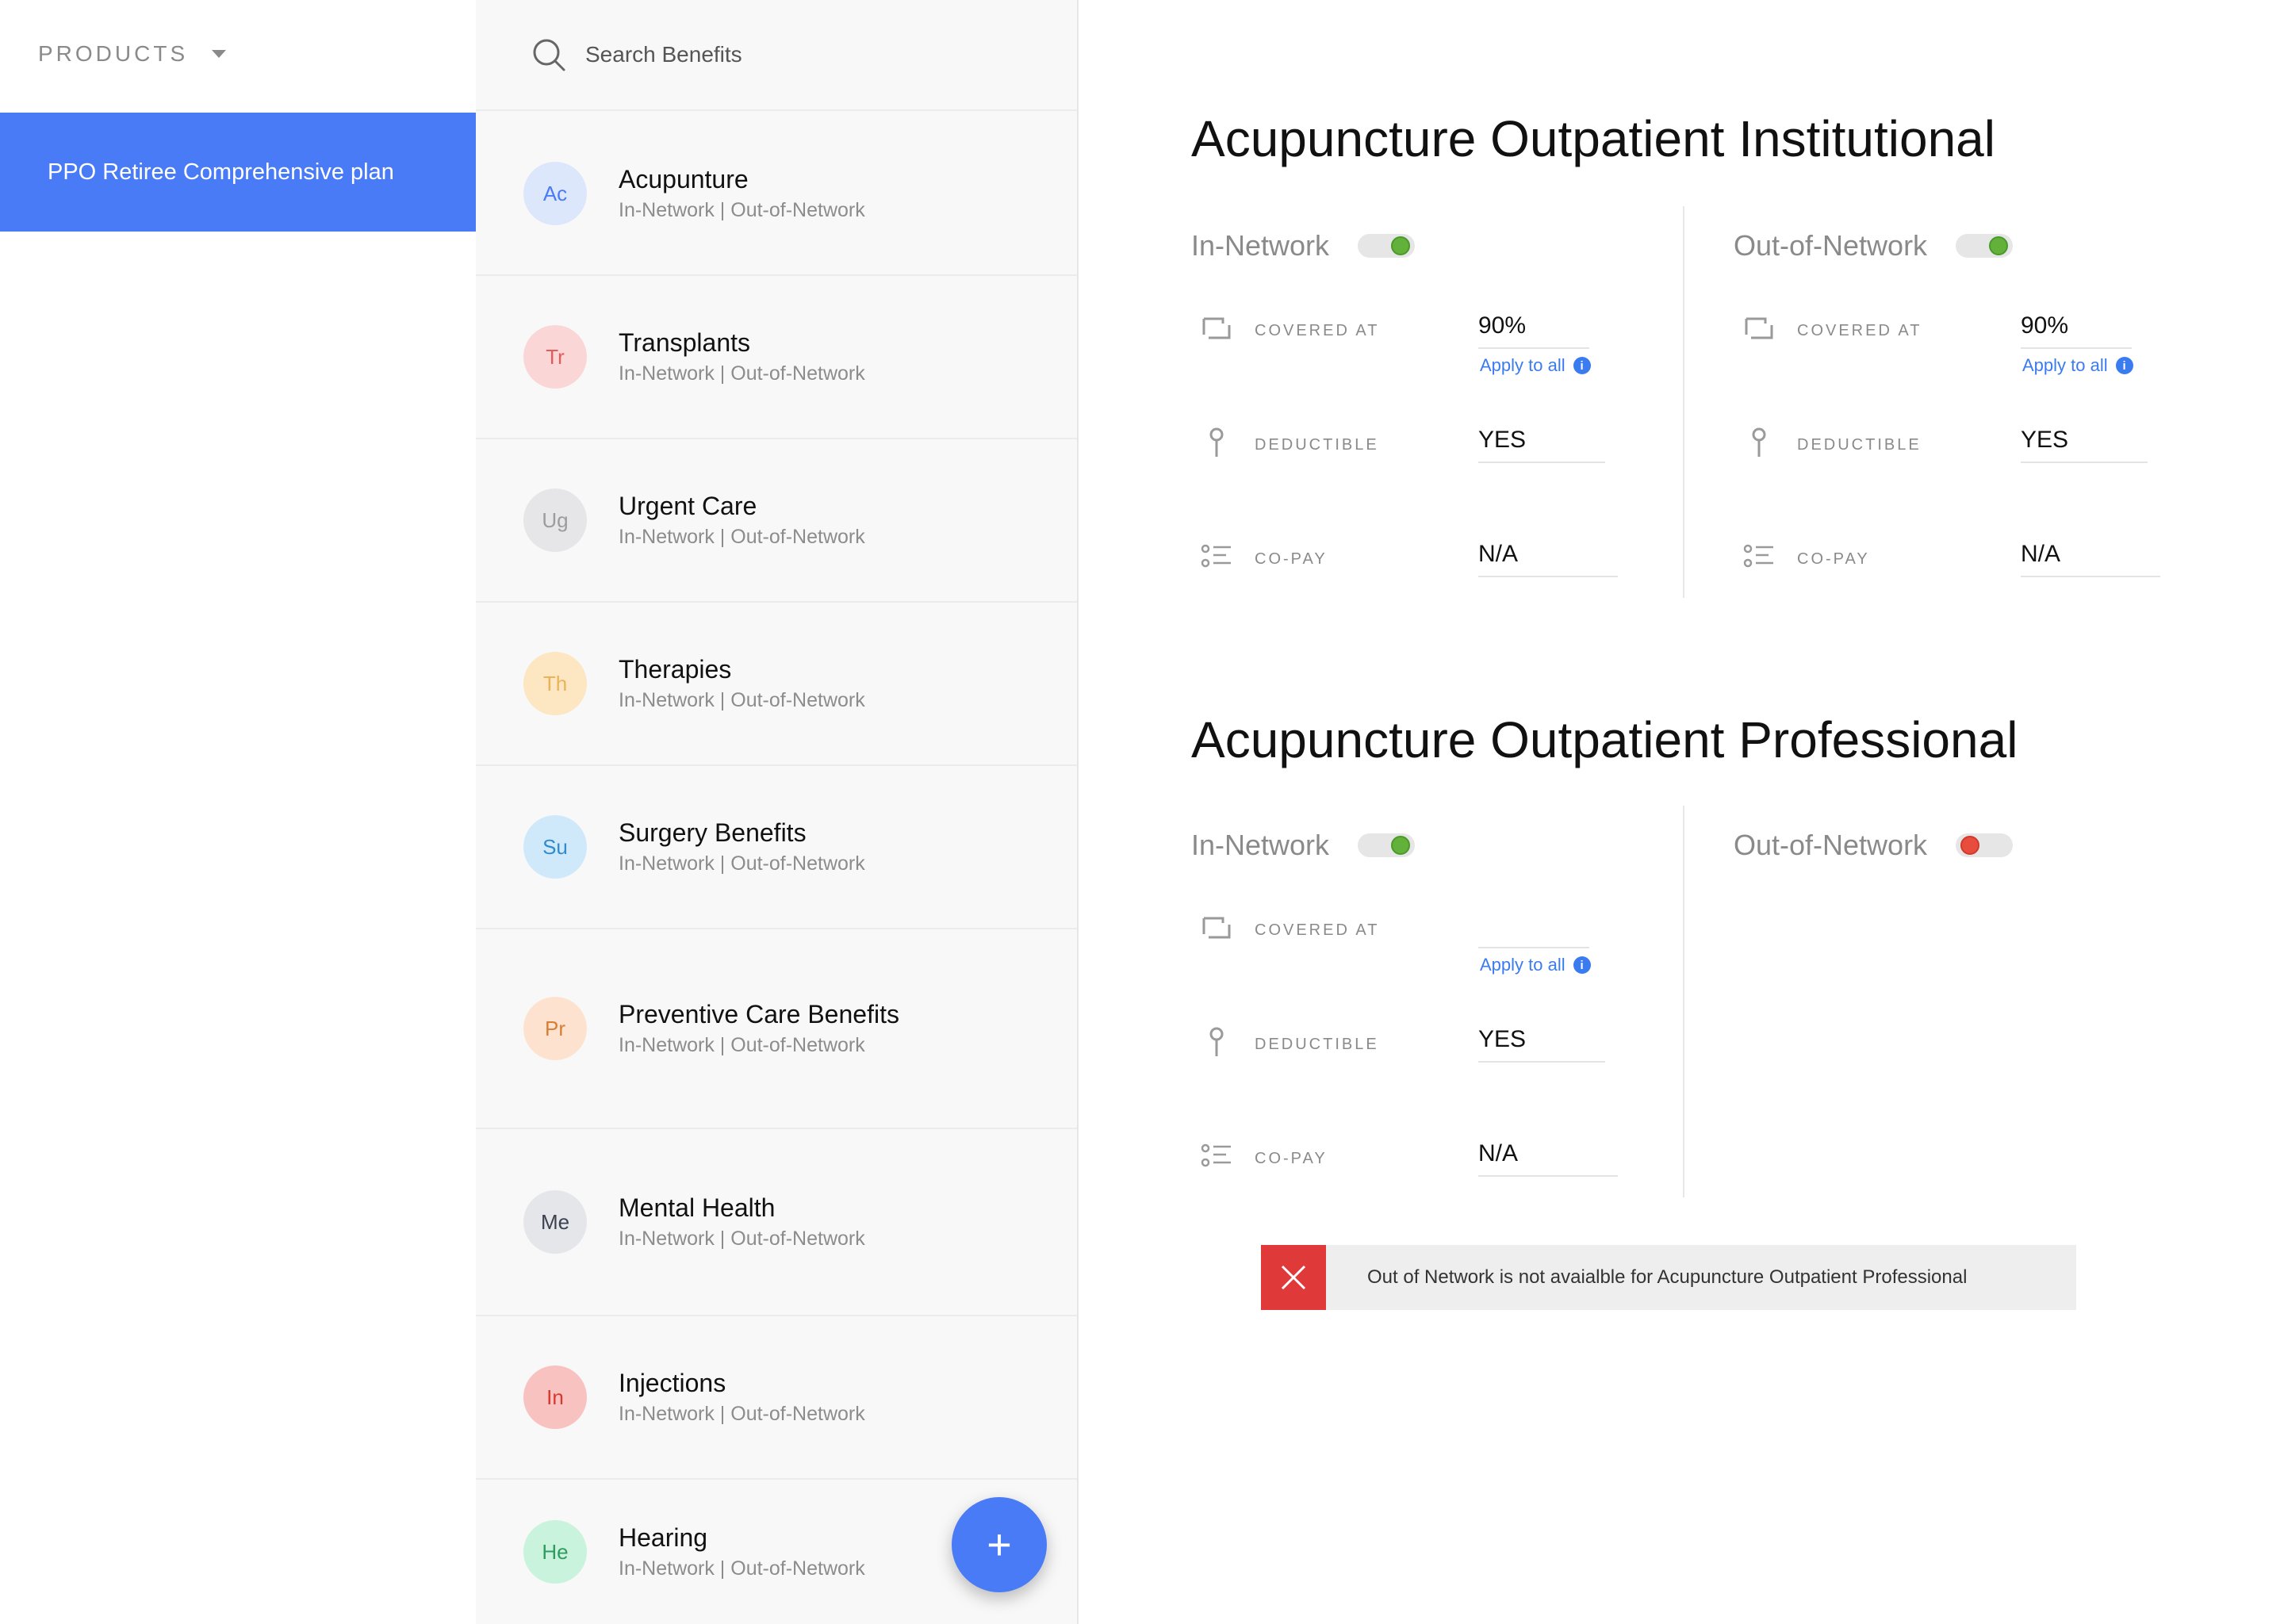 The width and height of the screenshot is (2284, 1624). What do you see at coordinates (776, 194) in the screenshot?
I see `list-item-acupuncture: Ac Acupunture In-Network | Out-of-Network` at bounding box center [776, 194].